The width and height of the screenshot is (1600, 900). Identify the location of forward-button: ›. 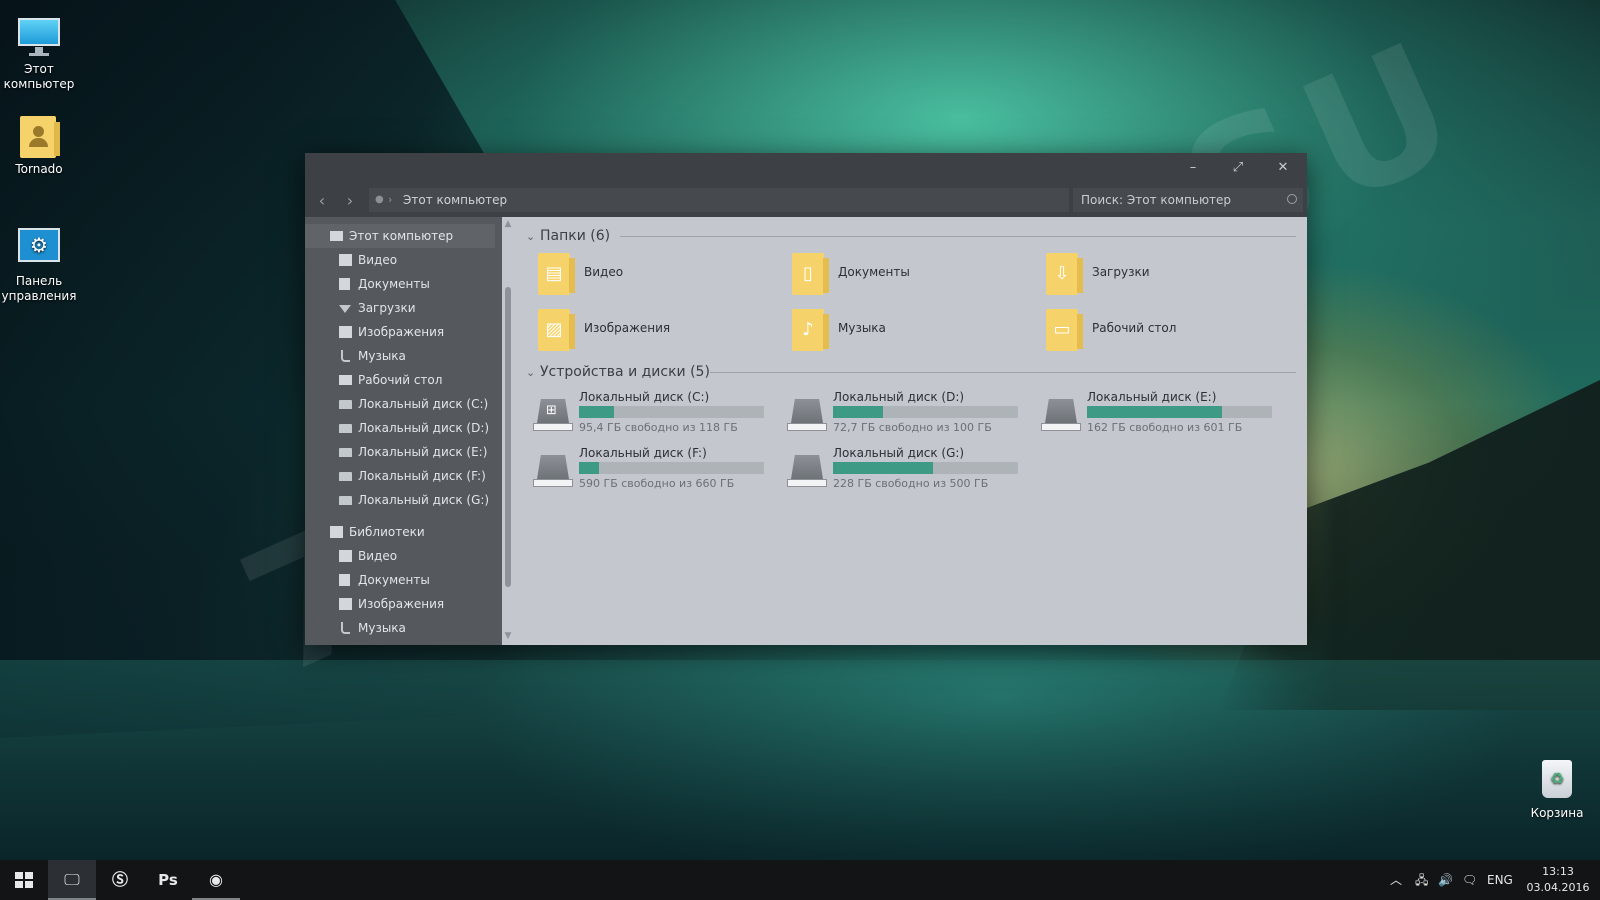
(350, 201).